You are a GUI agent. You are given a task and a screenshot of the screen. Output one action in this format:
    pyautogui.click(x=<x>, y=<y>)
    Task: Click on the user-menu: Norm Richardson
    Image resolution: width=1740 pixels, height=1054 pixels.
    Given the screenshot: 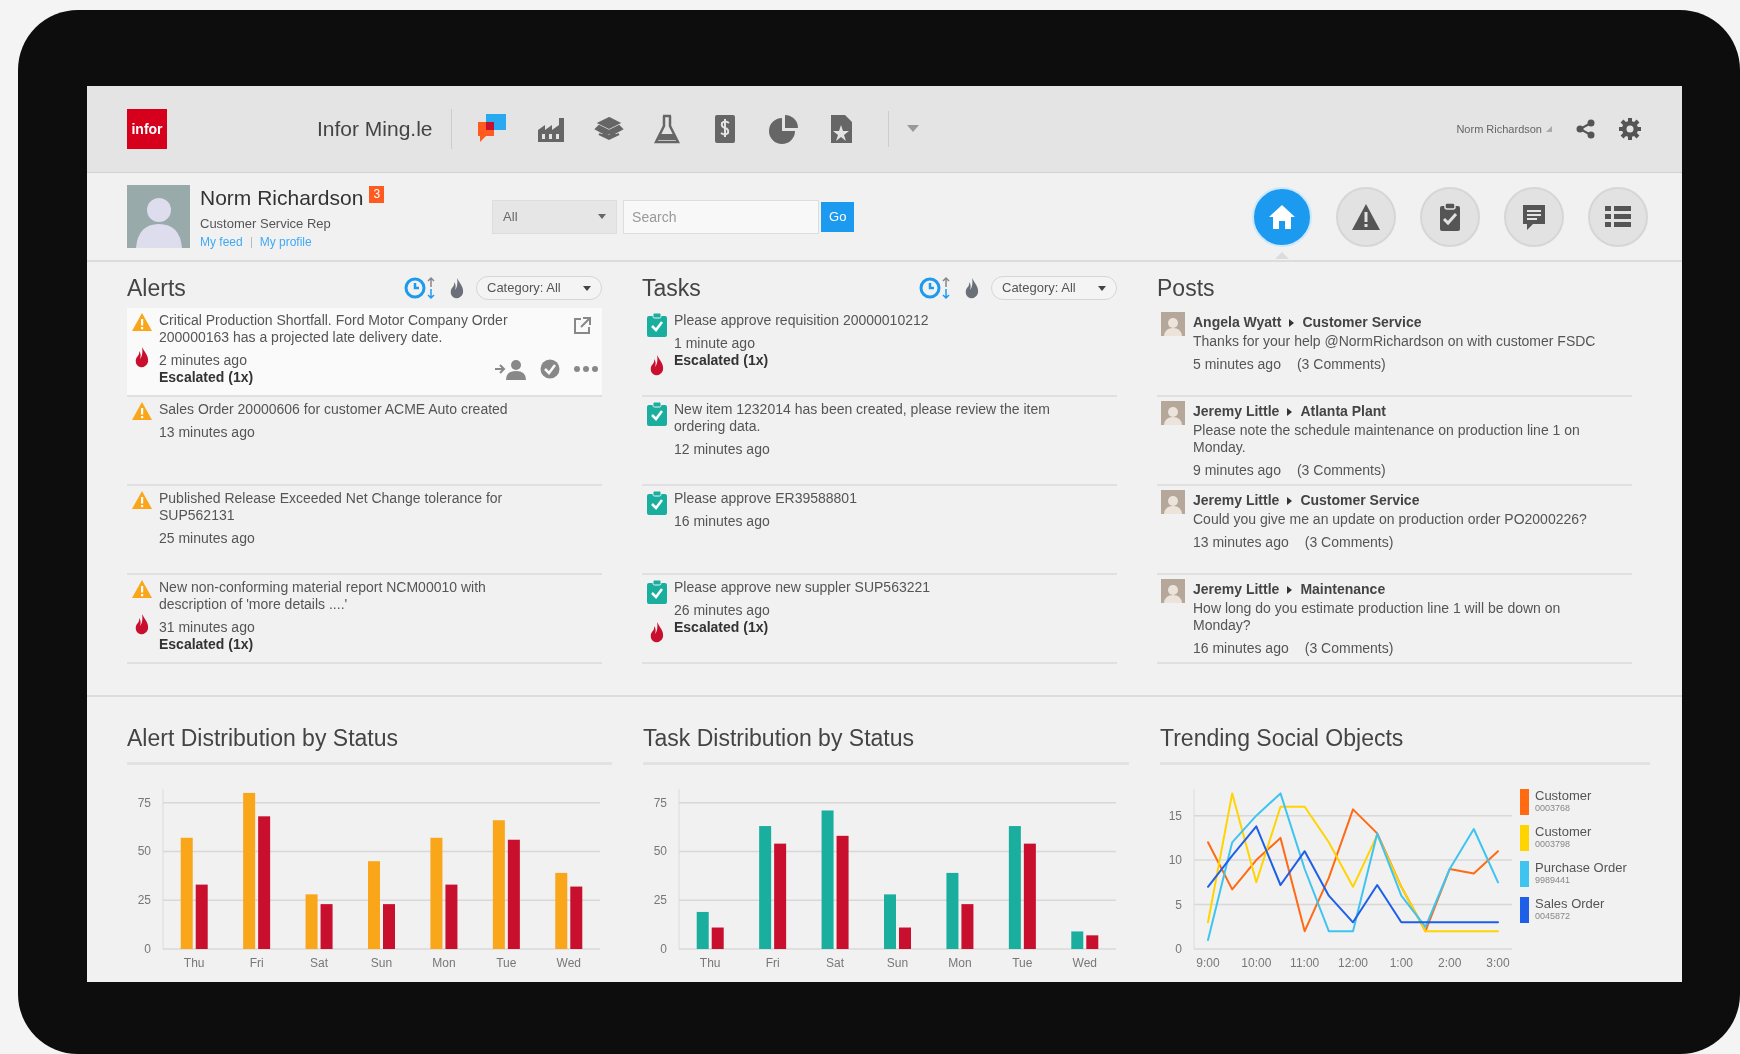 What is the action you would take?
    pyautogui.click(x=1504, y=129)
    